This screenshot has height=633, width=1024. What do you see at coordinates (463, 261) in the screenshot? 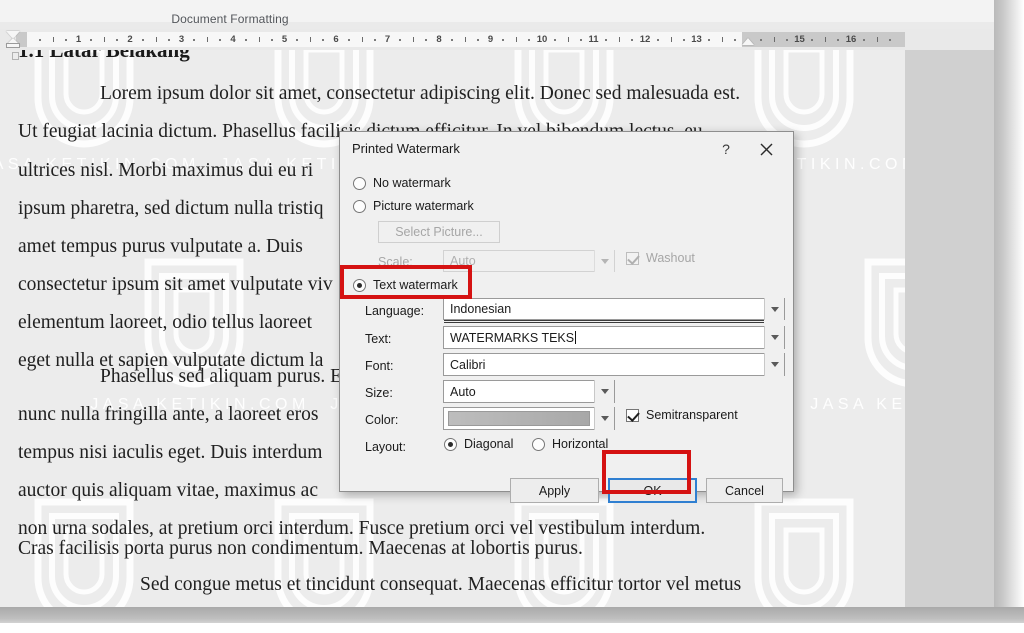
I see `scale-value: Auto` at bounding box center [463, 261].